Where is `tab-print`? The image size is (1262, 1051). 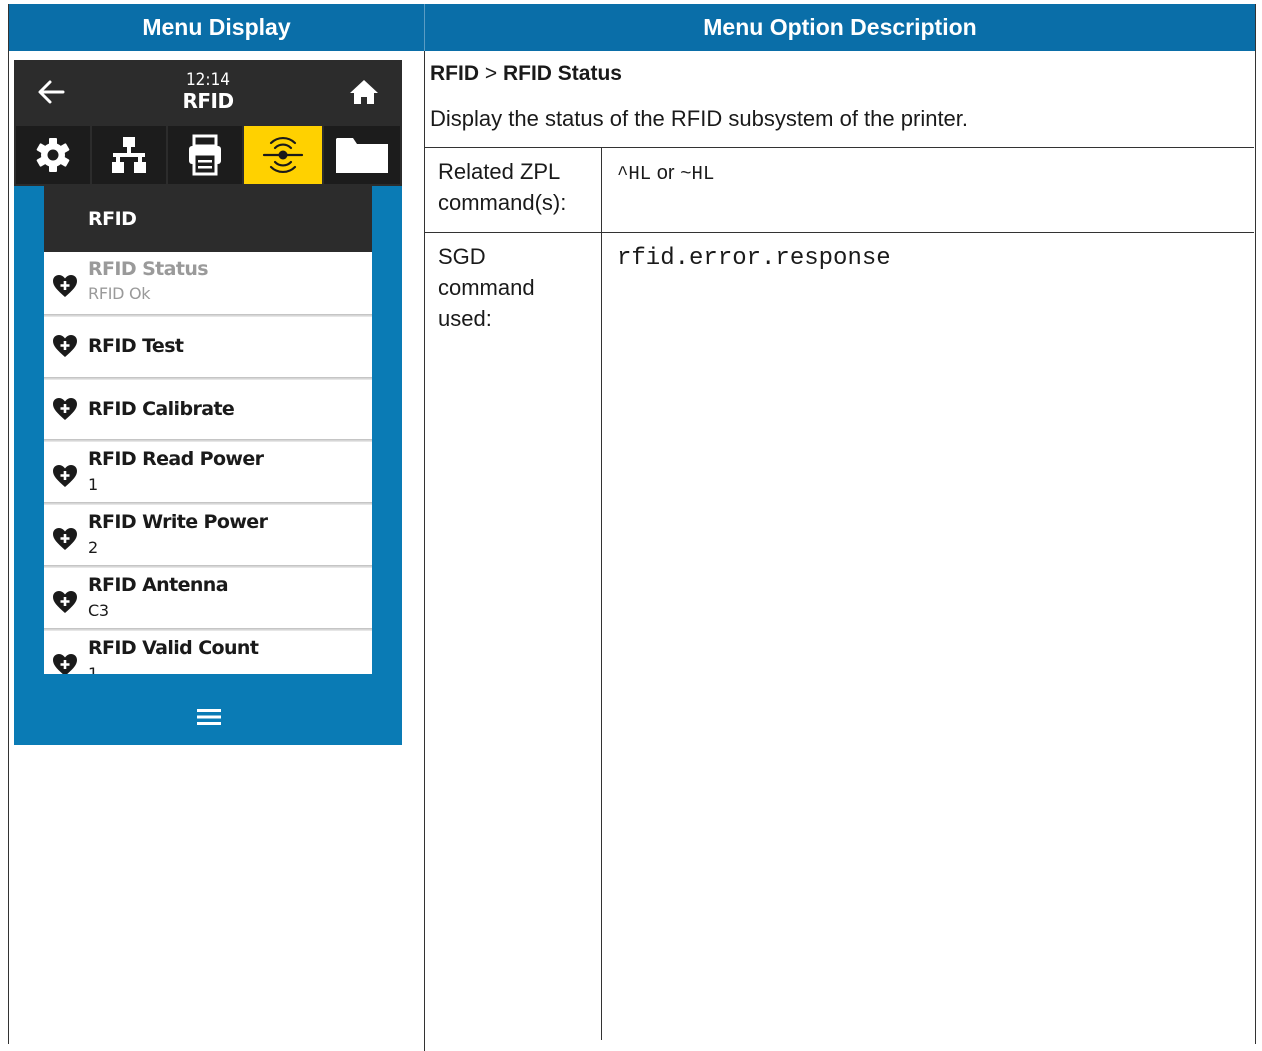 tab-print is located at coordinates (205, 155).